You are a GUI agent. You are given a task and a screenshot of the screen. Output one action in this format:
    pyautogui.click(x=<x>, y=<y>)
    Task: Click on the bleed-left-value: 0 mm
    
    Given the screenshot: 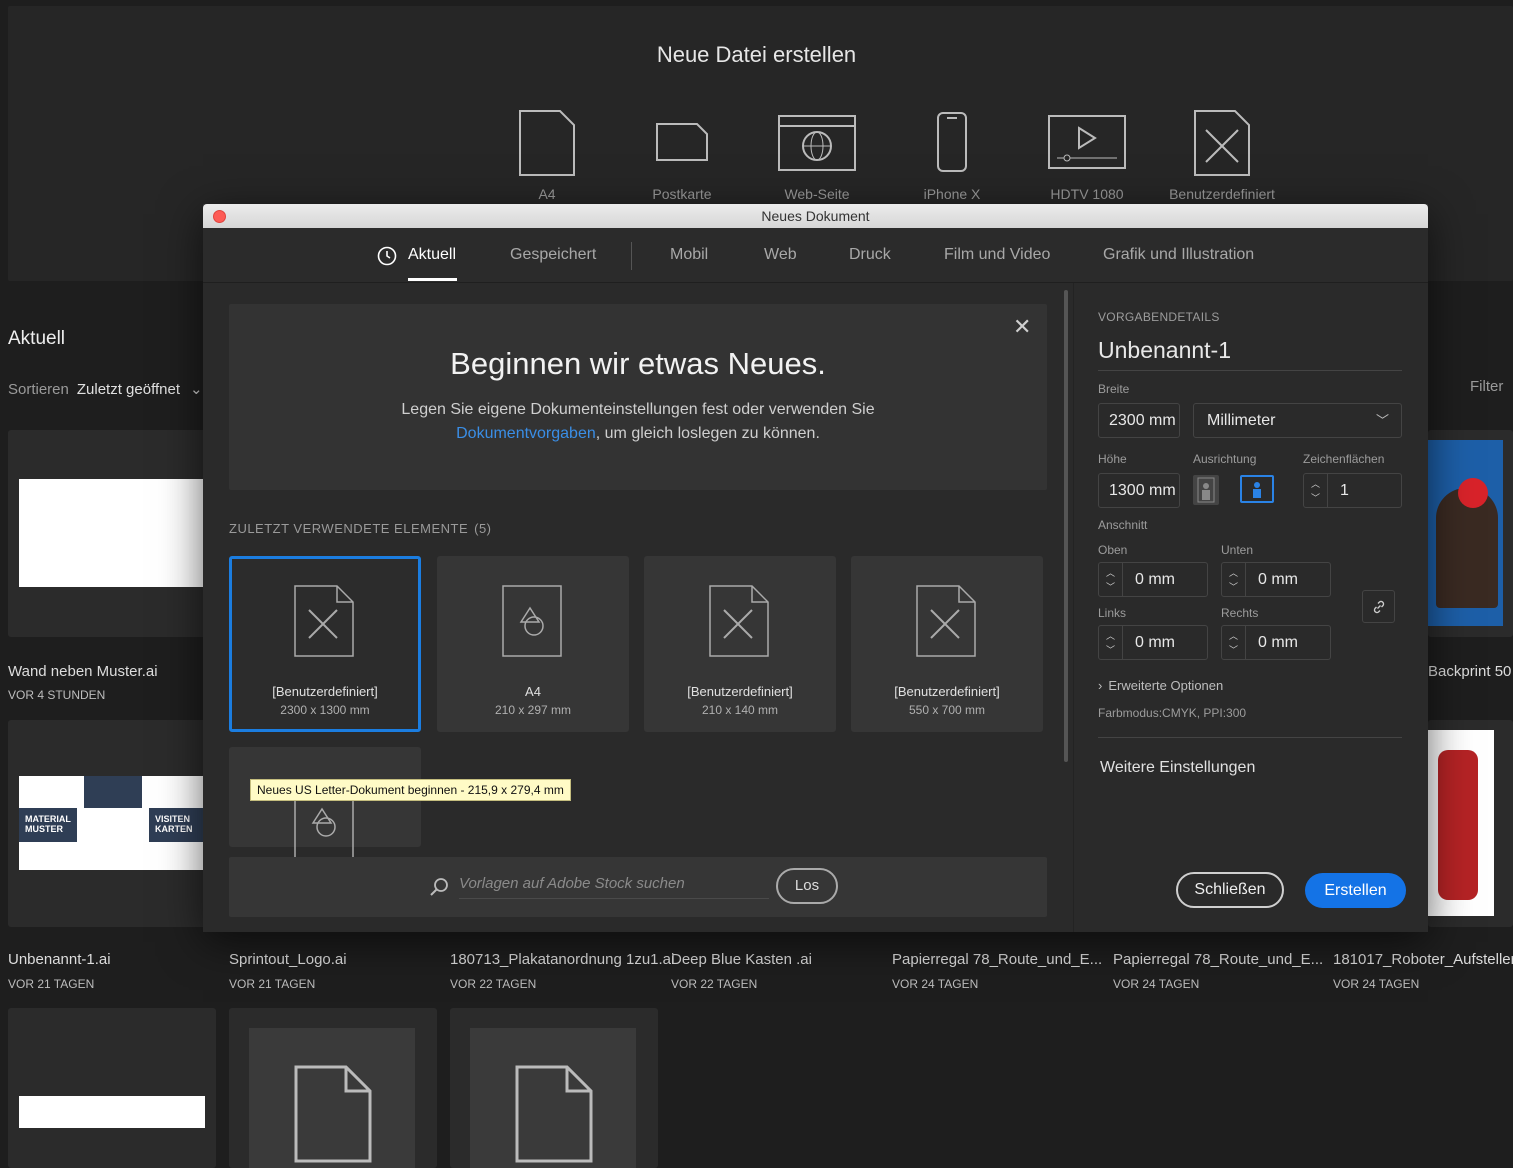 What is the action you would take?
    pyautogui.click(x=1155, y=642)
    